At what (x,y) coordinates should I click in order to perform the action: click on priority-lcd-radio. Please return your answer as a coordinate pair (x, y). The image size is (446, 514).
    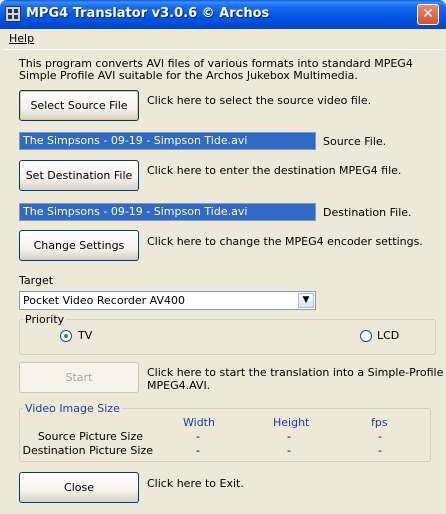
    Looking at the image, I should click on (366, 336).